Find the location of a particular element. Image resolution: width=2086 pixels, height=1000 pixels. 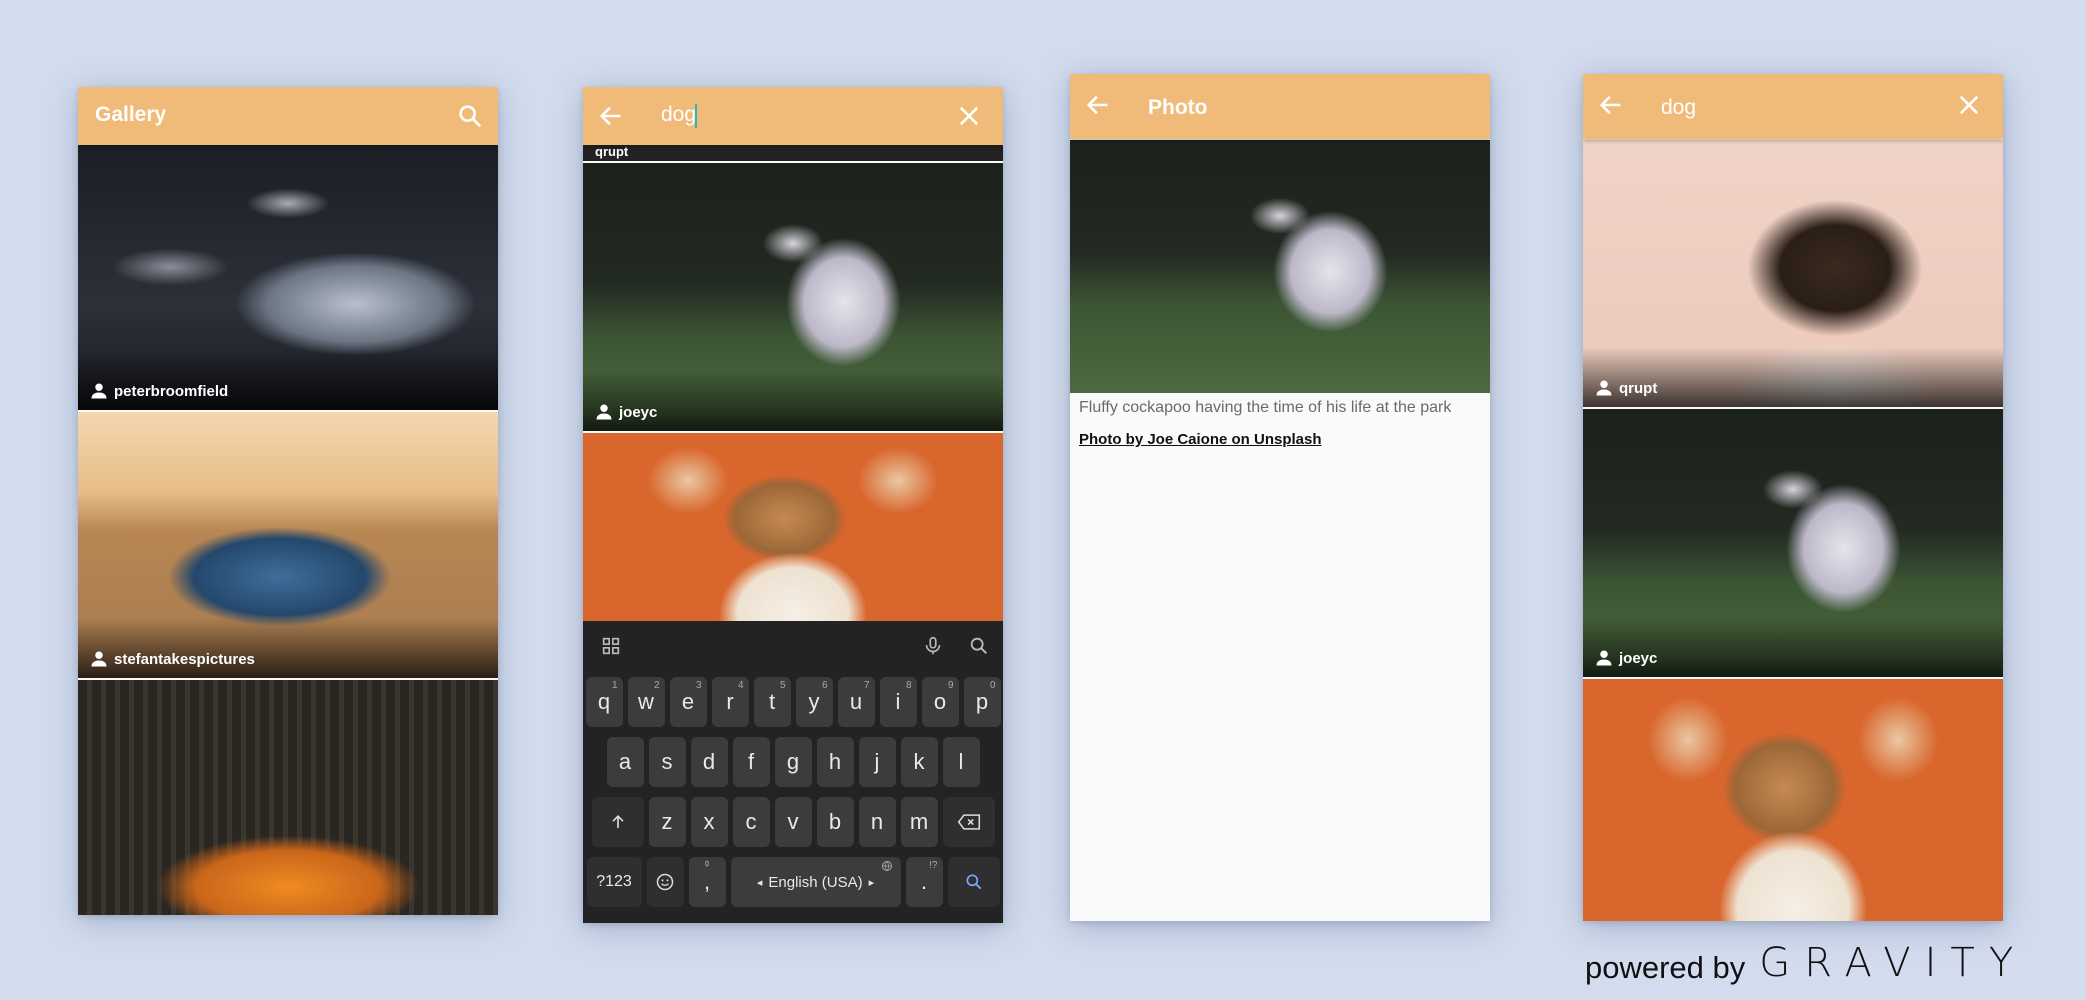

key-r: r4 is located at coordinates (730, 702).